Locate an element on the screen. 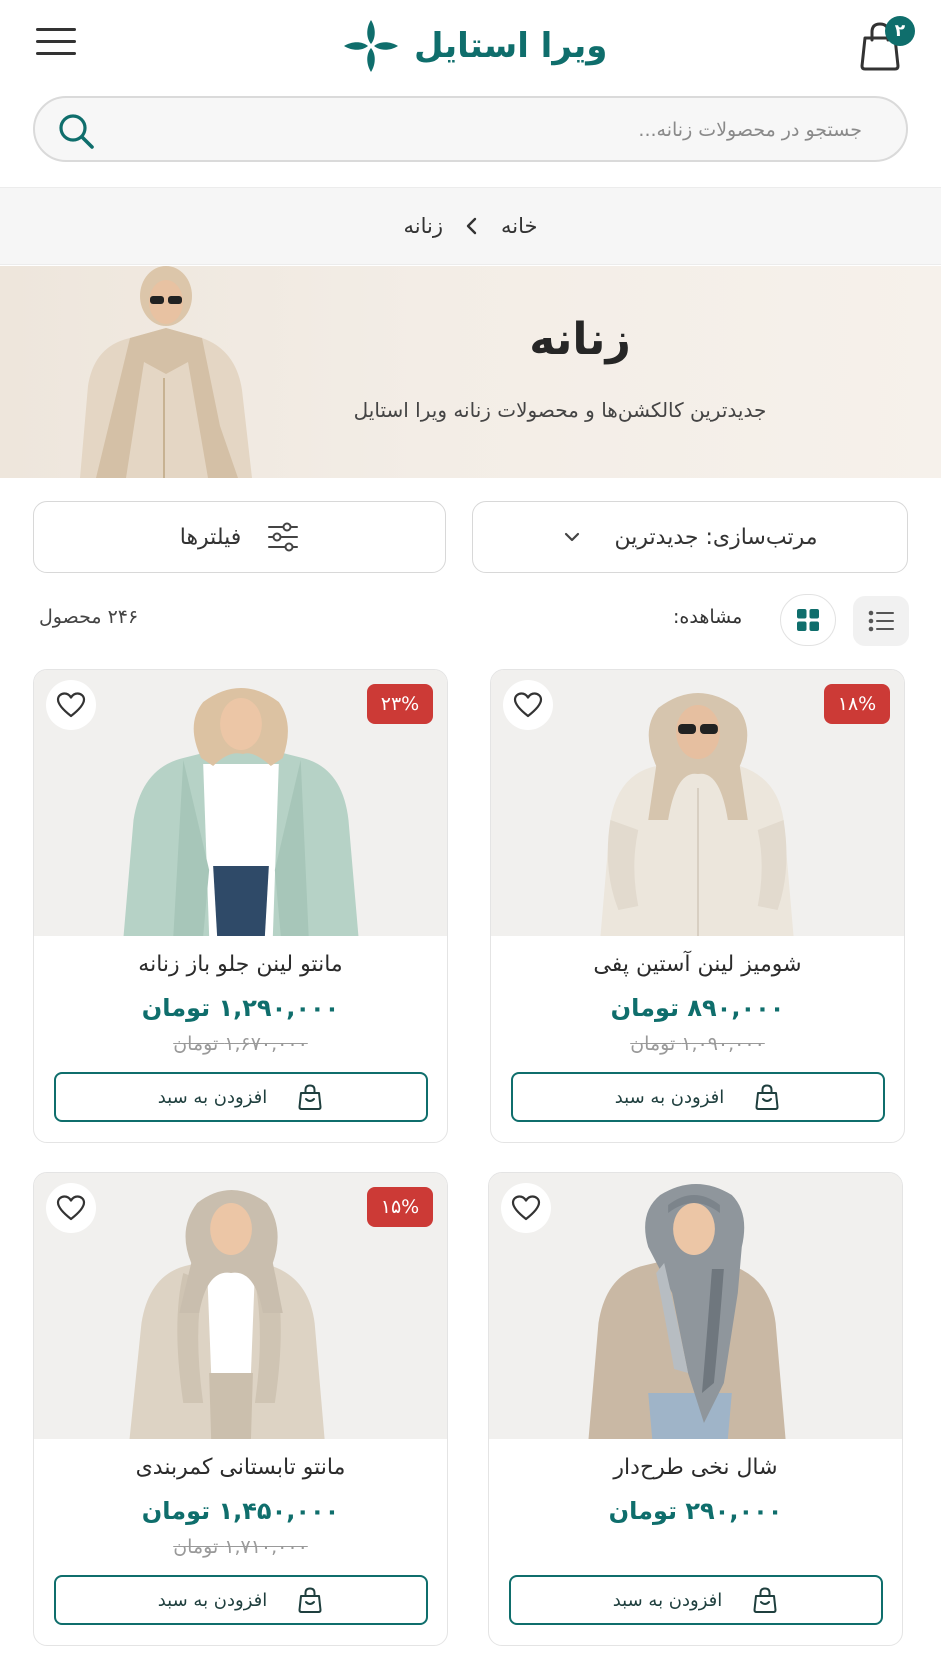  search-icon is located at coordinates (76, 131).